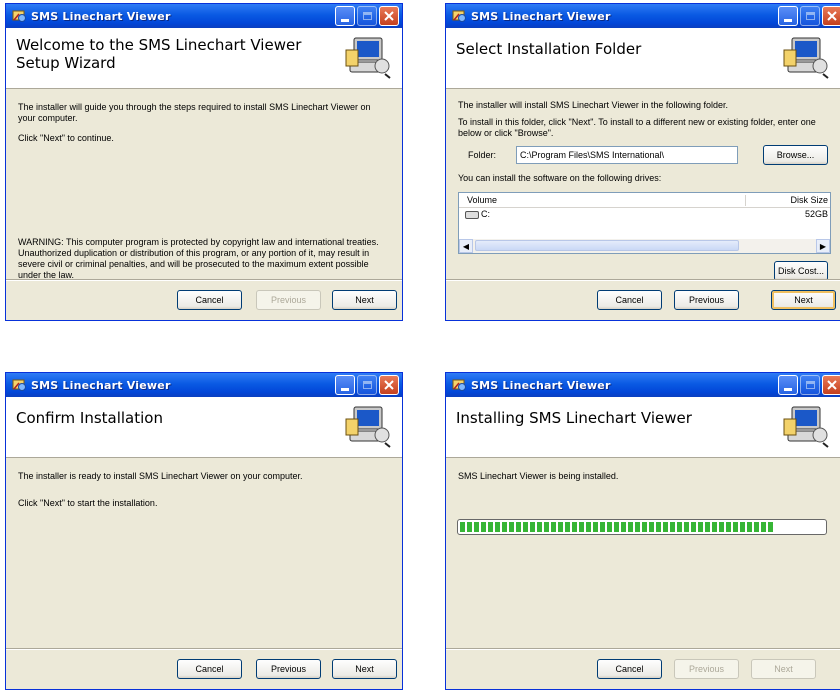 The width and height of the screenshot is (840, 696). I want to click on drive-volume: C:, so click(485, 214).